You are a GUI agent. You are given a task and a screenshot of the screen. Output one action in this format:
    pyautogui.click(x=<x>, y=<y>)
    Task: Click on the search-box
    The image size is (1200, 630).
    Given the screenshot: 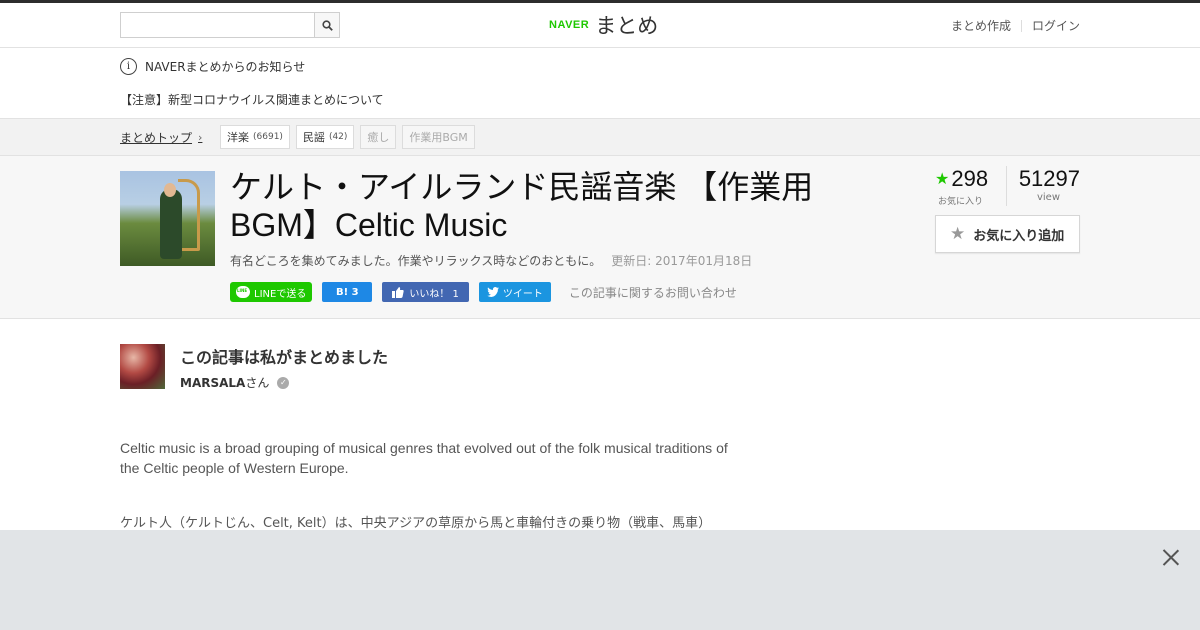 What is the action you would take?
    pyautogui.click(x=230, y=25)
    